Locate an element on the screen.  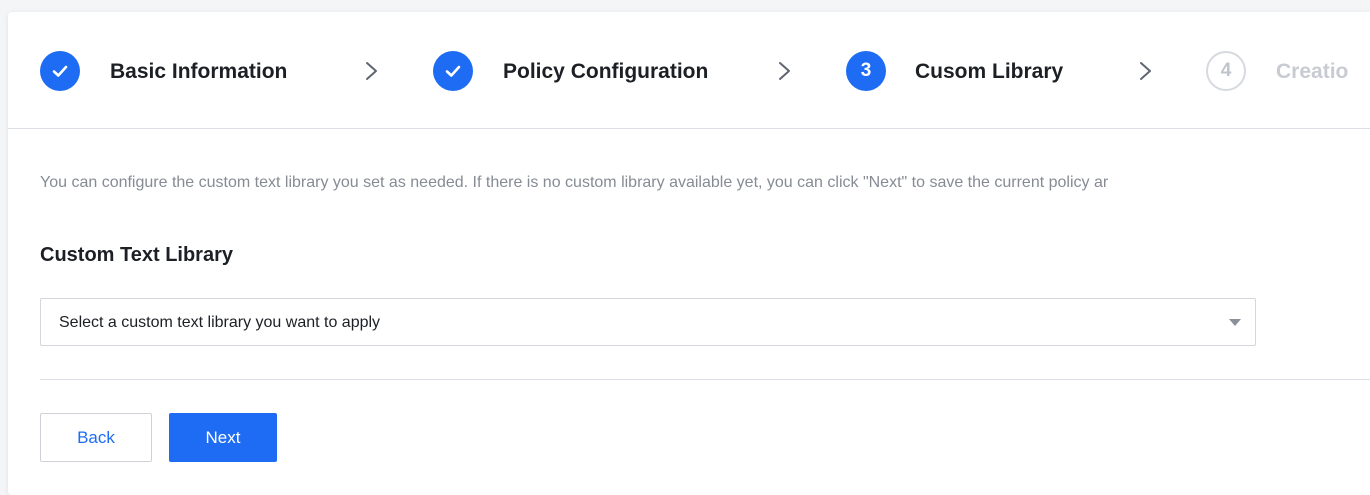
step-3-number: 3 is located at coordinates (866, 71).